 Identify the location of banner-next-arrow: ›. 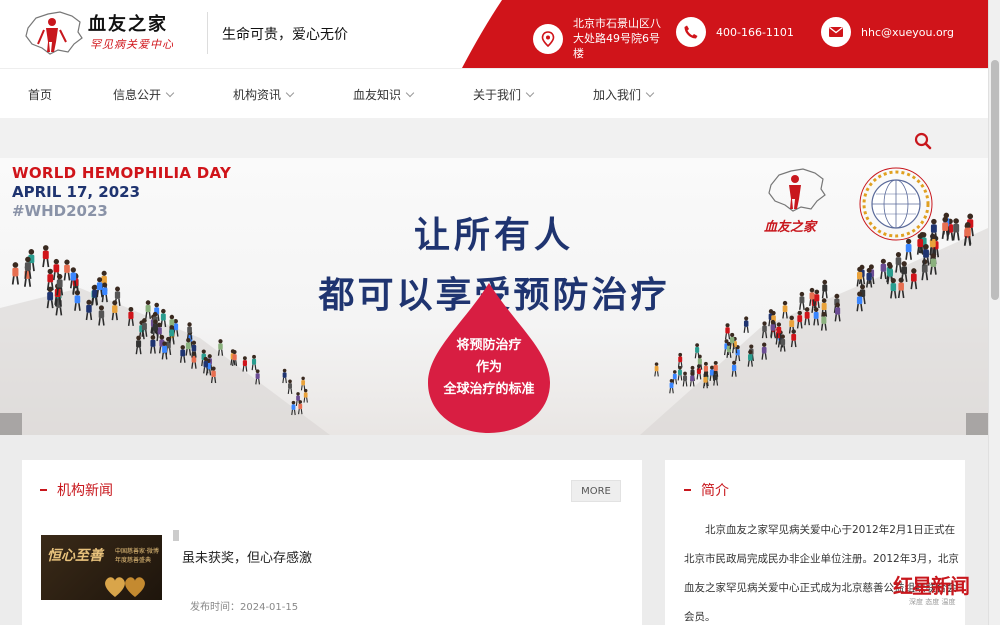
(977, 424).